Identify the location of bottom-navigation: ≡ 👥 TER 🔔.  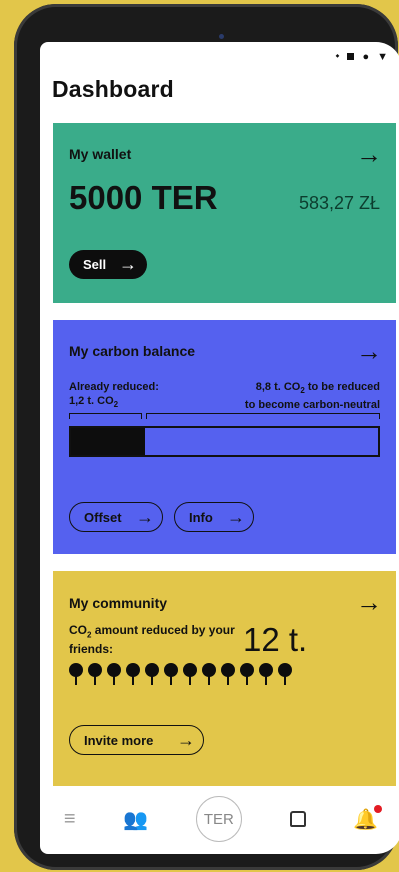
(219, 819).